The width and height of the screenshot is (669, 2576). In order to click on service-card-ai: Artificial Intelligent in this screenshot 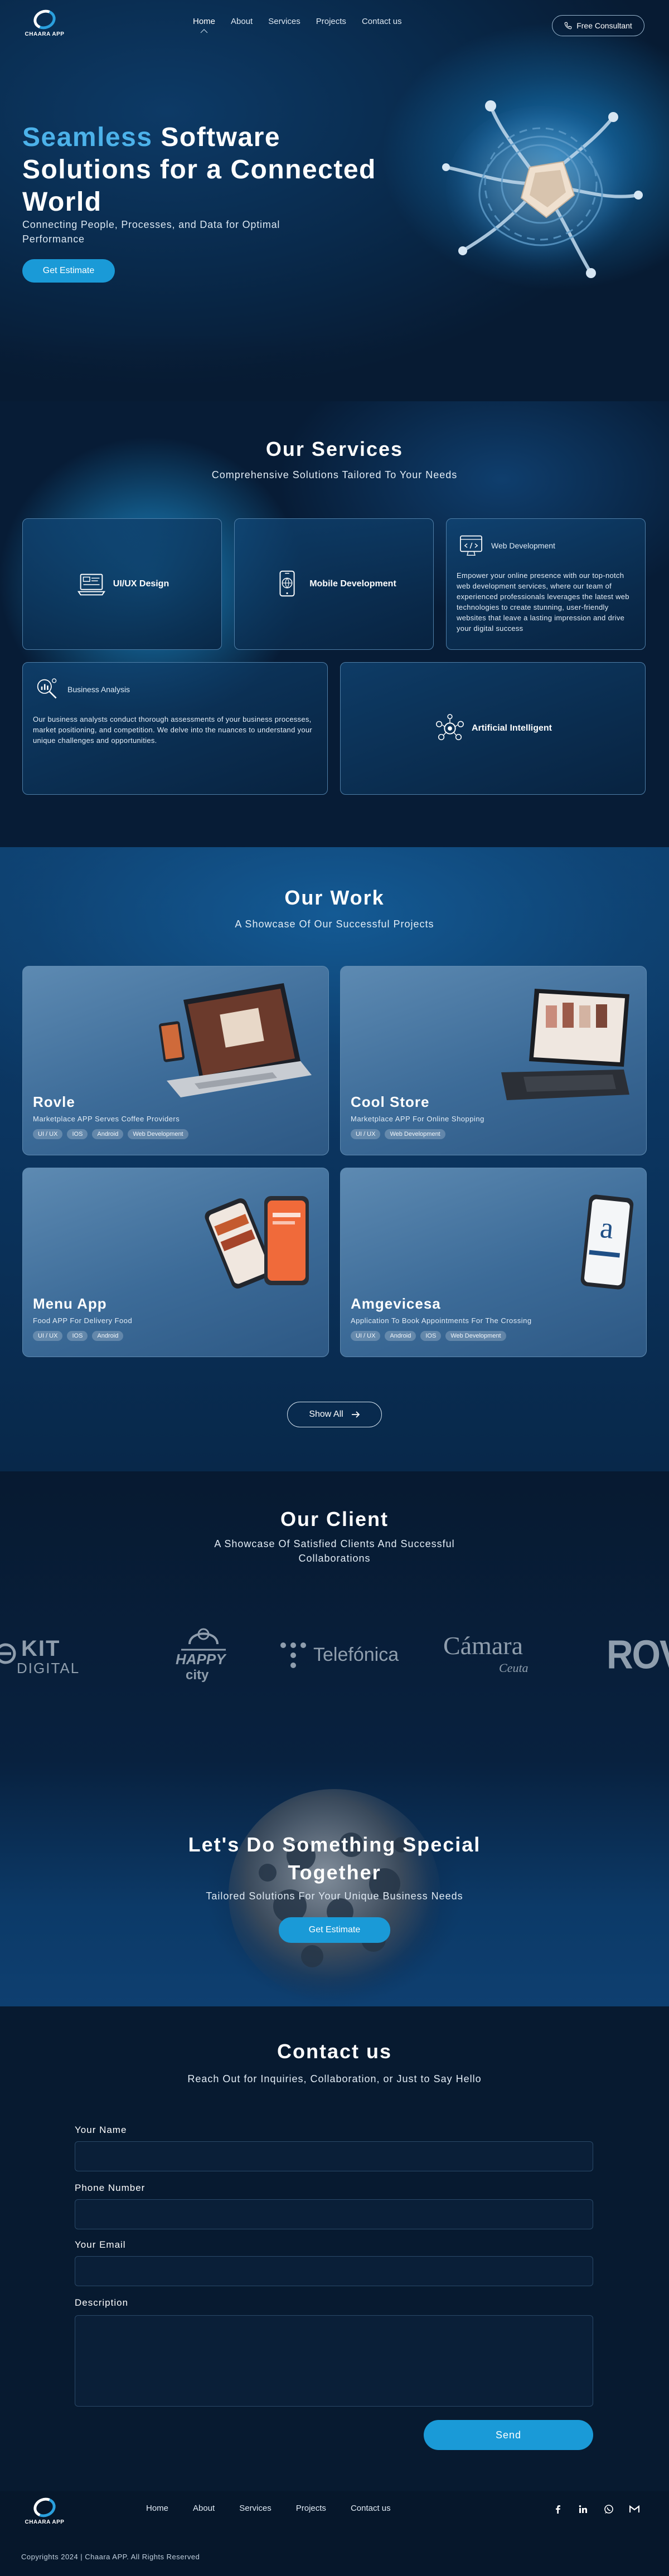, I will do `click(493, 729)`.